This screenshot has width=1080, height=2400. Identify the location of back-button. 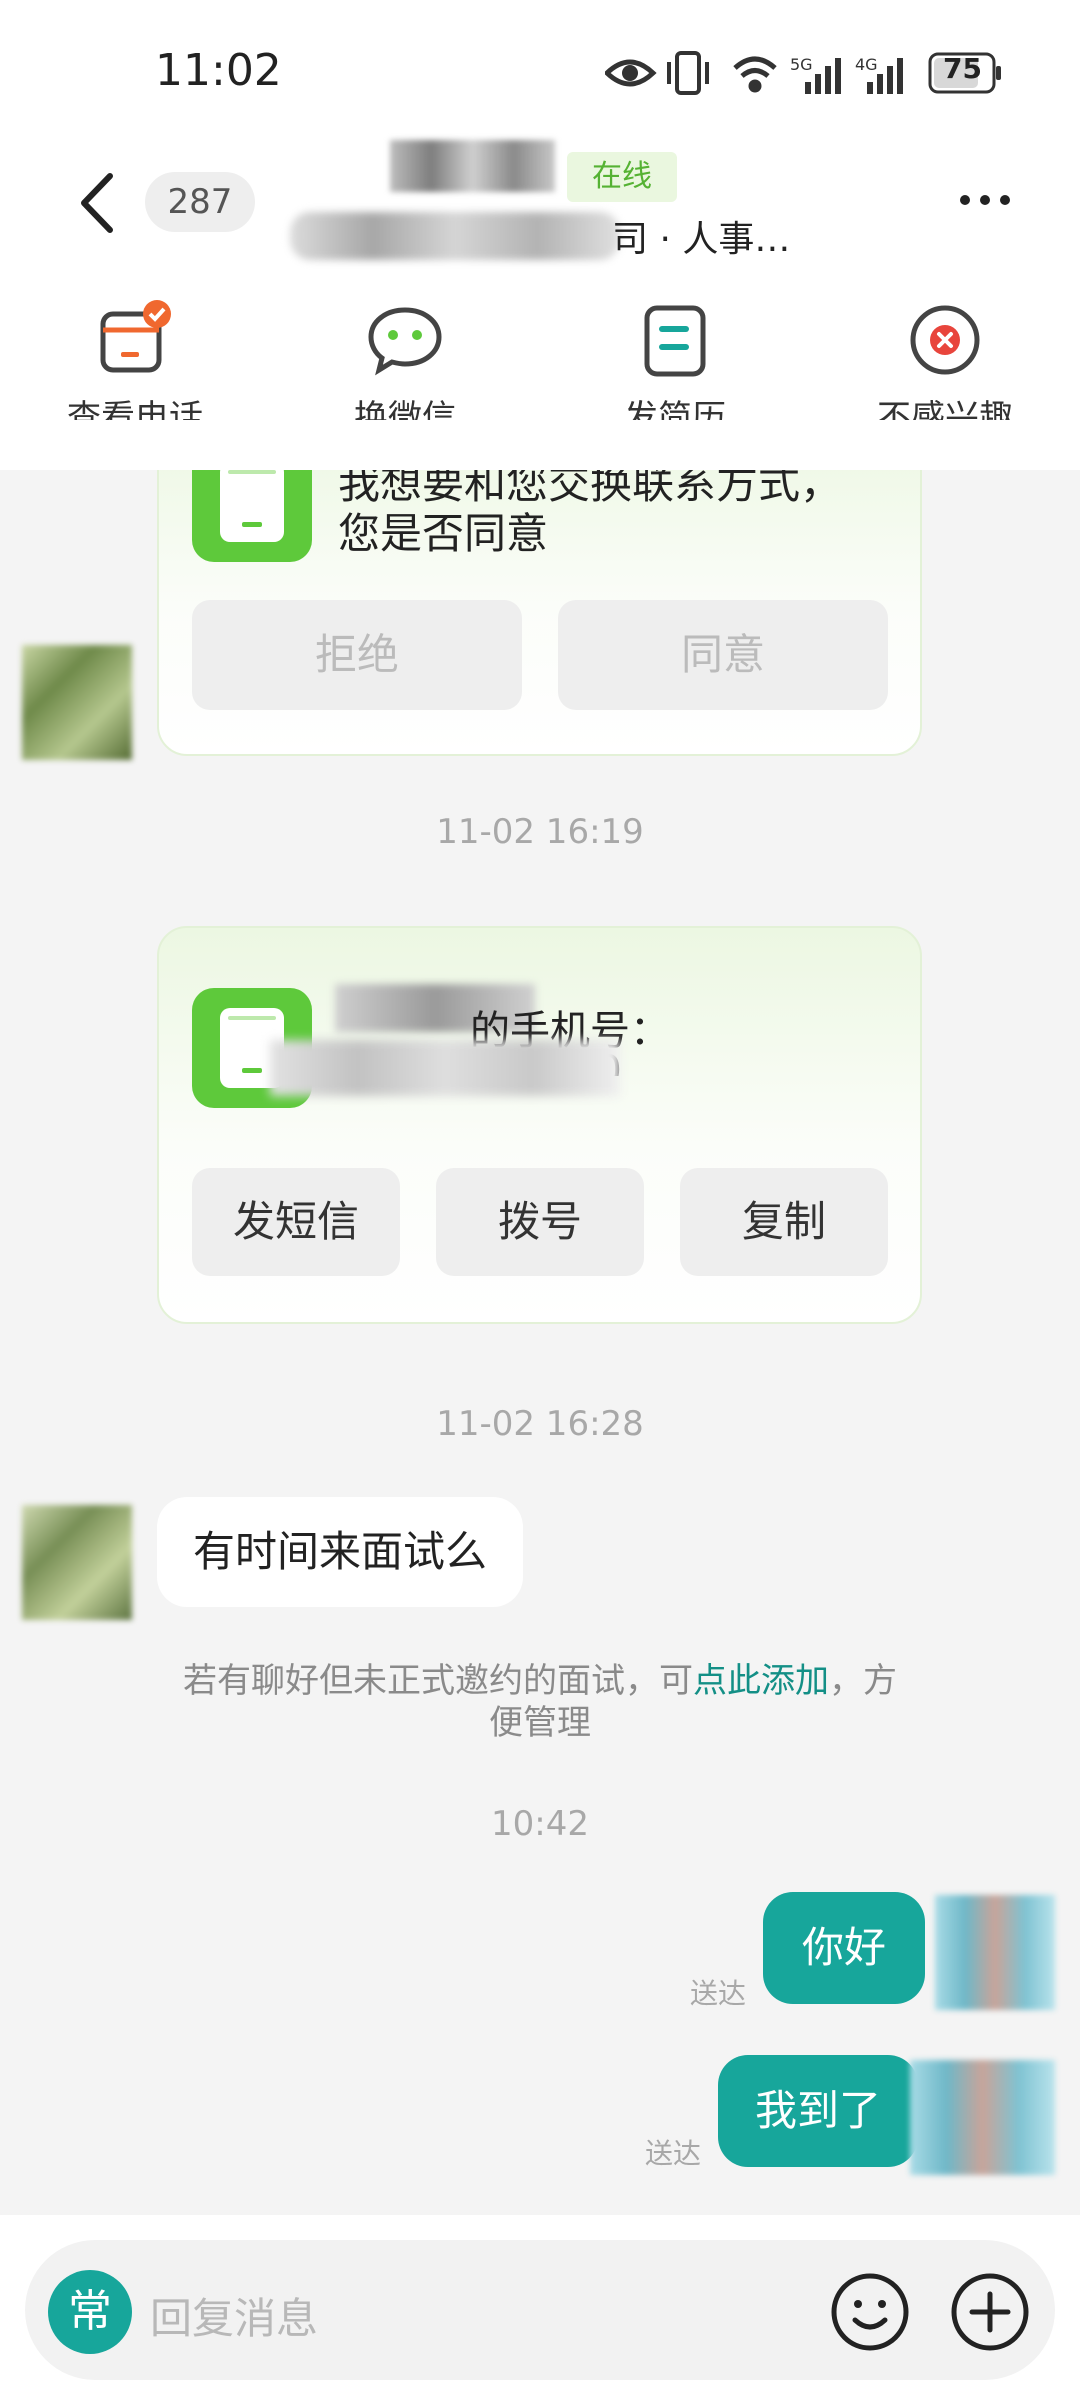
(100, 203).